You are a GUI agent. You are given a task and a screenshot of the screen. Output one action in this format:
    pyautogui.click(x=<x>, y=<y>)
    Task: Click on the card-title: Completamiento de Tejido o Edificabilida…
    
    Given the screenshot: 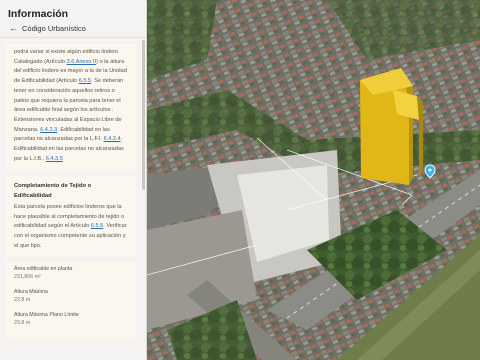 What is the action you would take?
    pyautogui.click(x=53, y=191)
    